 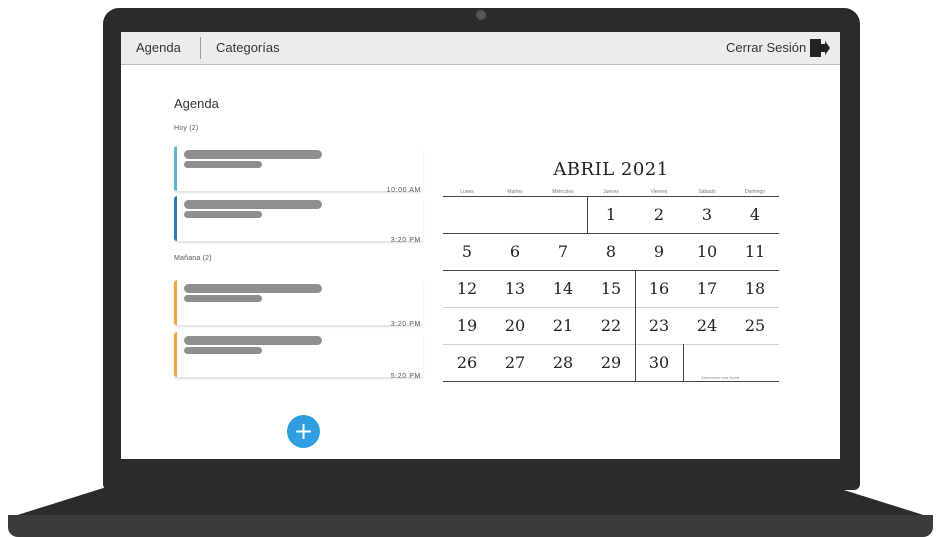 I want to click on weekday-label: Domingo, so click(x=754, y=192).